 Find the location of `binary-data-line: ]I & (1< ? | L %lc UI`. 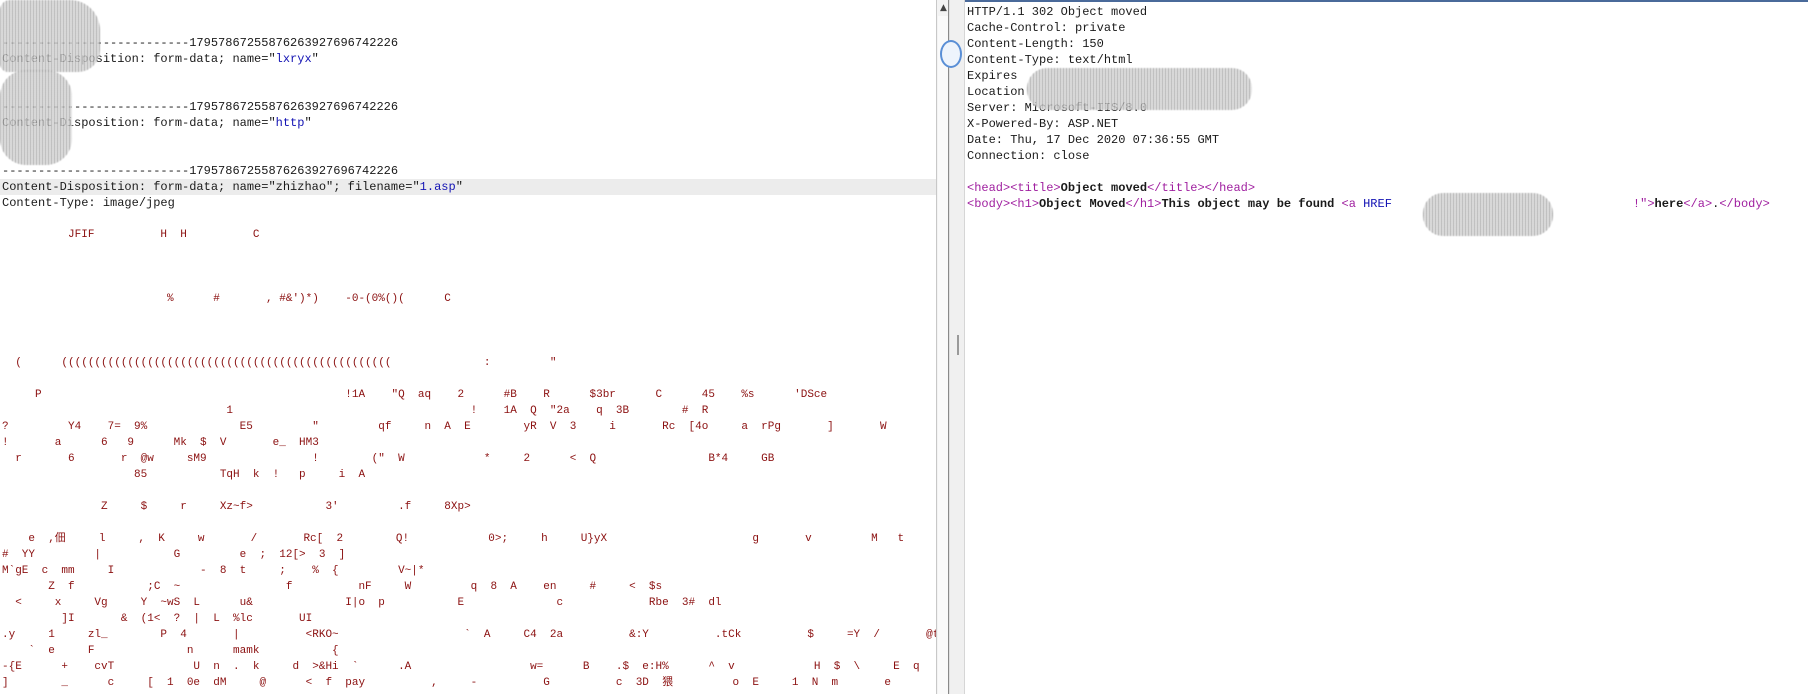

binary-data-line: ]I & (1< ? | L %lc UI is located at coordinates (157, 619).